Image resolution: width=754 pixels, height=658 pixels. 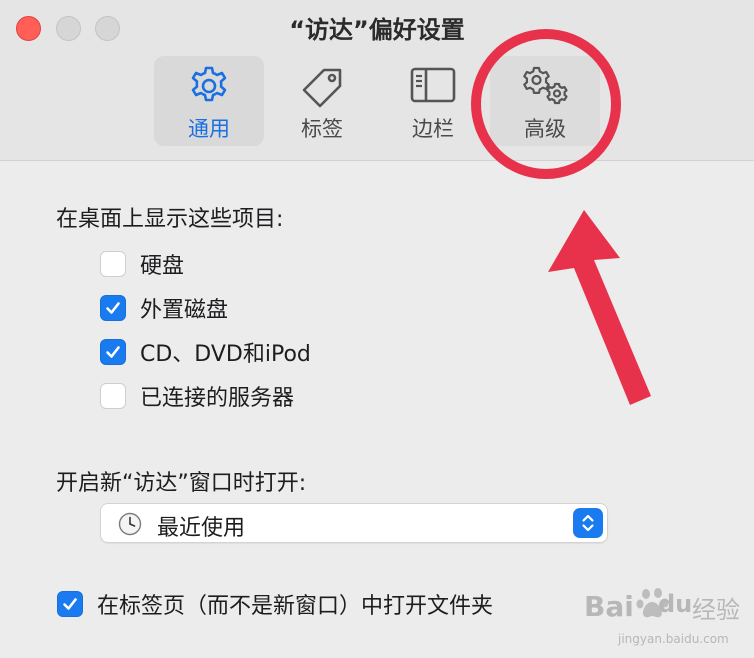 I want to click on checkbox-external-disks, so click(x=113, y=308).